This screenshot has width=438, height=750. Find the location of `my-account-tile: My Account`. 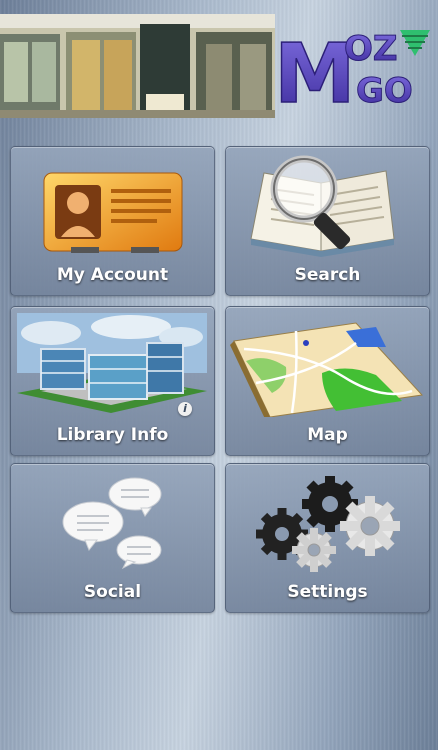

my-account-tile: My Account is located at coordinates (112, 221).